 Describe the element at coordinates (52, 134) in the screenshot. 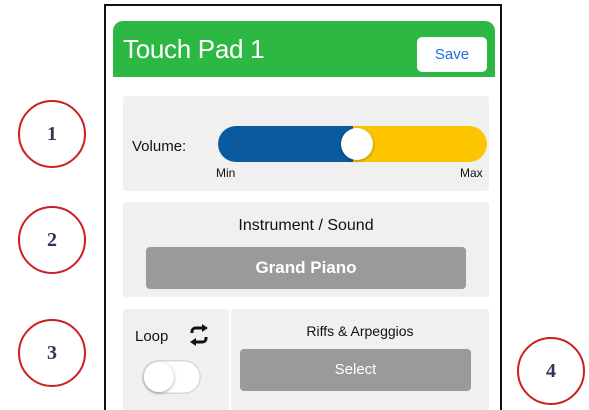

I see `callout-1: 1` at that location.